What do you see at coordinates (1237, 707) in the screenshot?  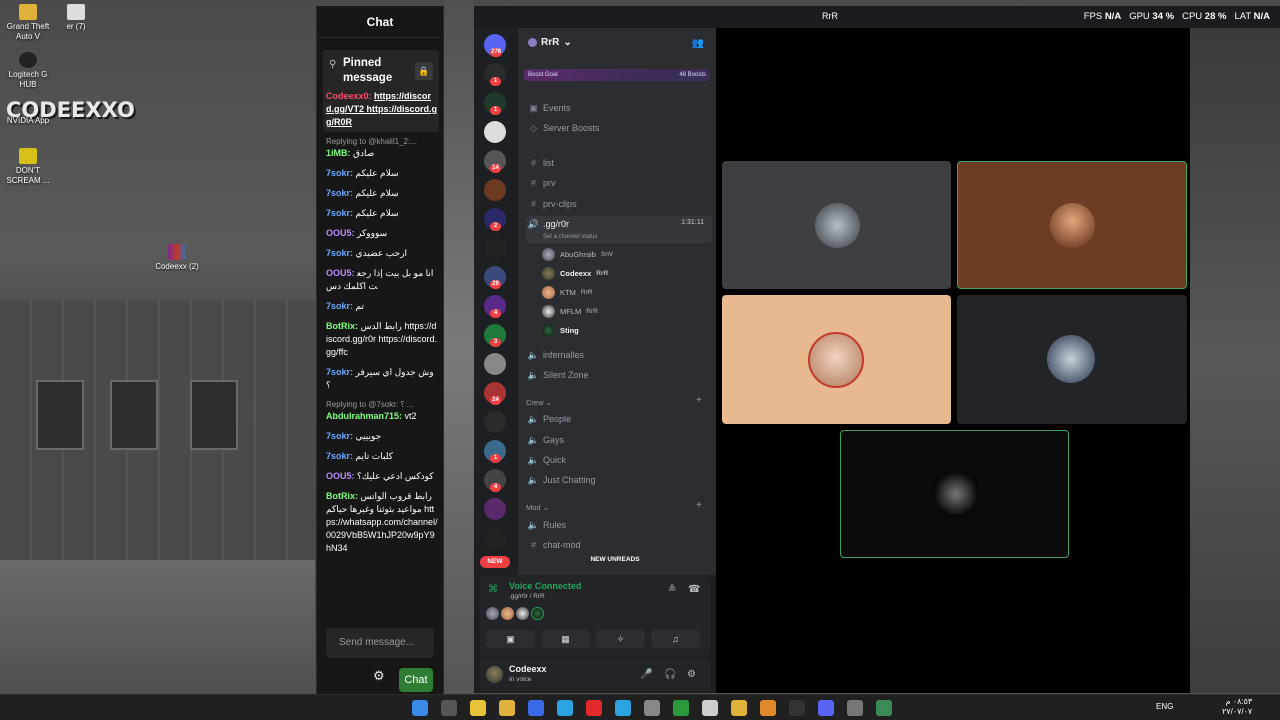 I see `clock: ٠٨:٥٣ م ٢٧/٠٧/٠٧` at bounding box center [1237, 707].